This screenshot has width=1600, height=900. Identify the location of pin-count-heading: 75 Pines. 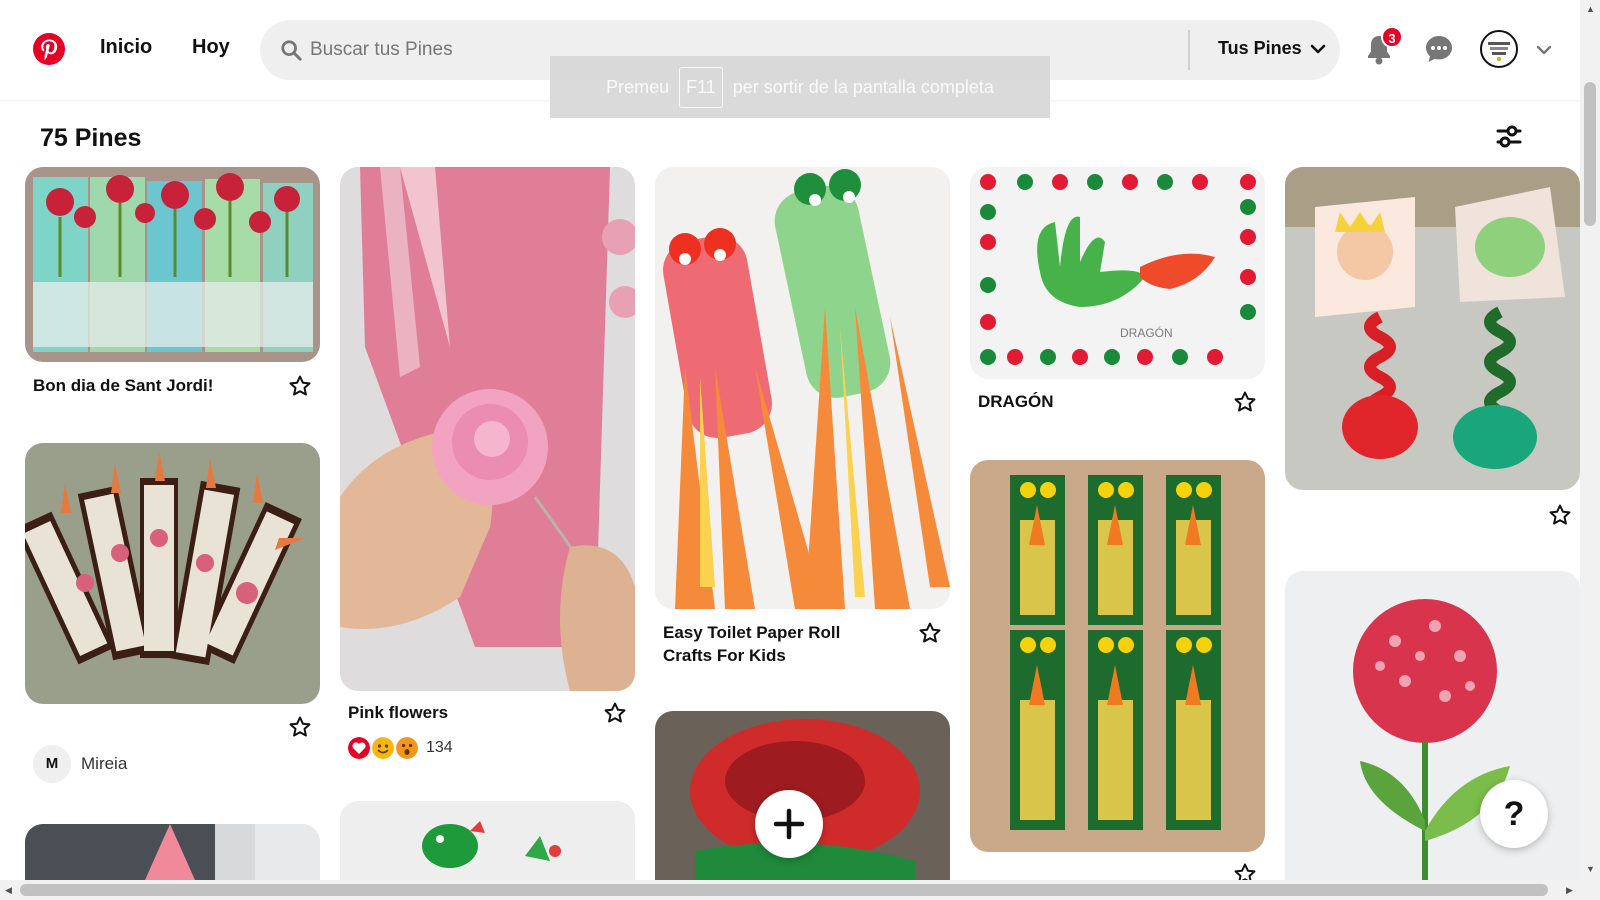
(91, 138).